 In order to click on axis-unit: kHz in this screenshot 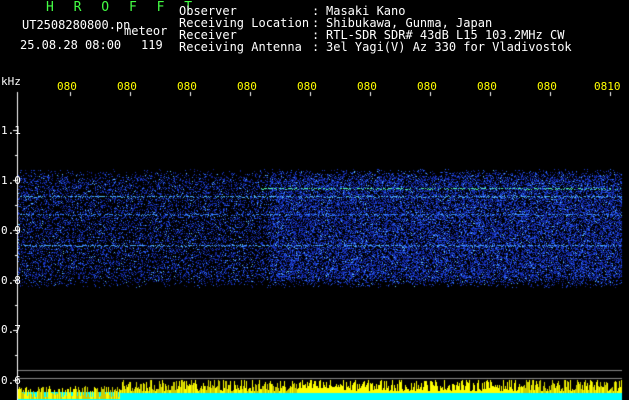, I will do `click(11, 81)`.